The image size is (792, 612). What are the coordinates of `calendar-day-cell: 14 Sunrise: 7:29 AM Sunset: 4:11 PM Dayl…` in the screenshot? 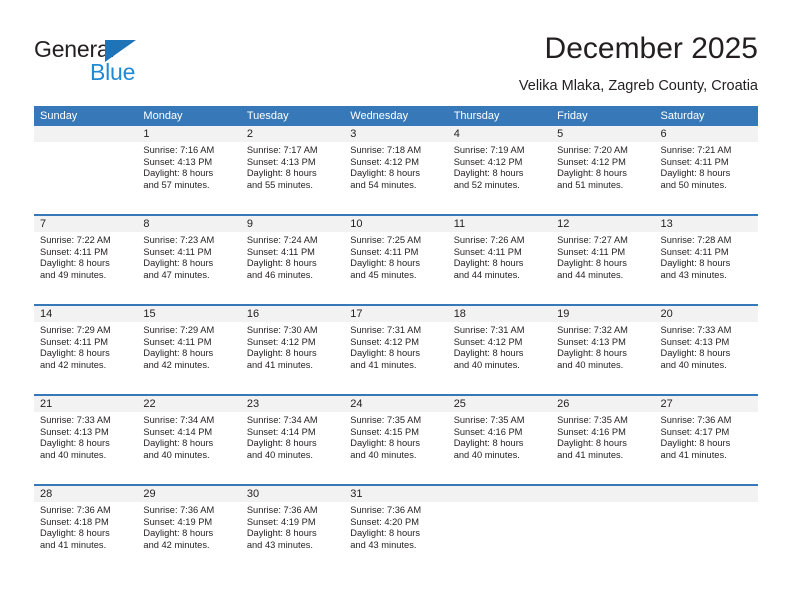 It's located at (86, 350).